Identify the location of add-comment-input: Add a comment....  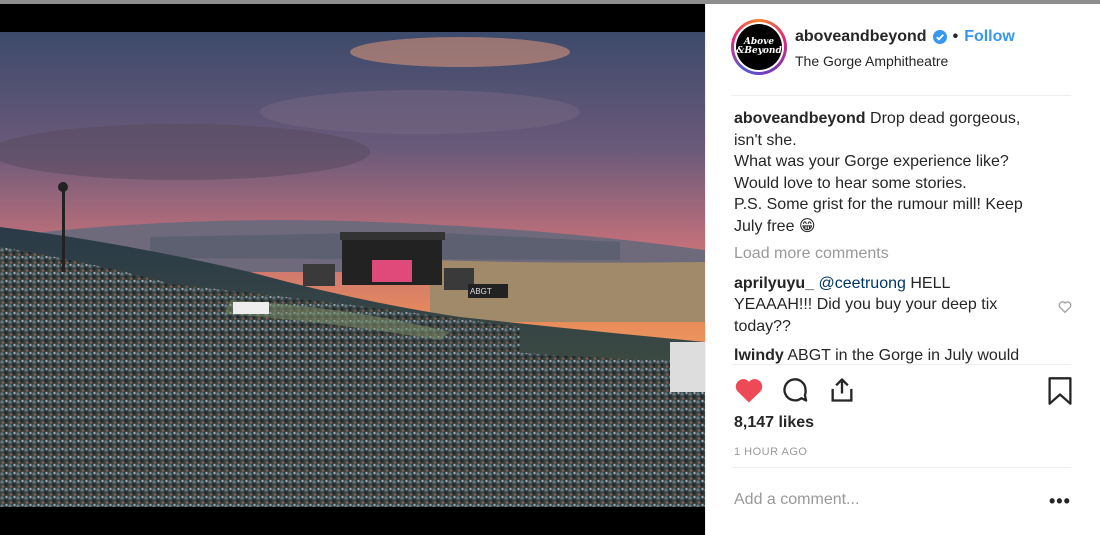
(796, 500).